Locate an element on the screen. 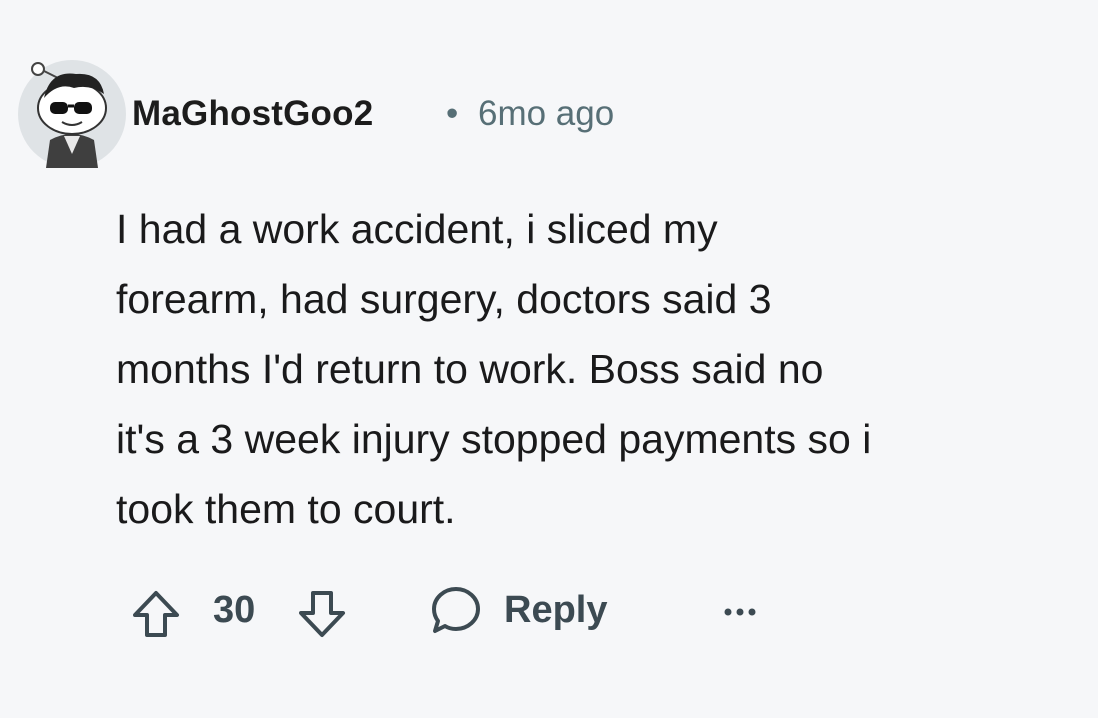 The width and height of the screenshot is (1098, 718). reply-label: Reply is located at coordinates (556, 610).